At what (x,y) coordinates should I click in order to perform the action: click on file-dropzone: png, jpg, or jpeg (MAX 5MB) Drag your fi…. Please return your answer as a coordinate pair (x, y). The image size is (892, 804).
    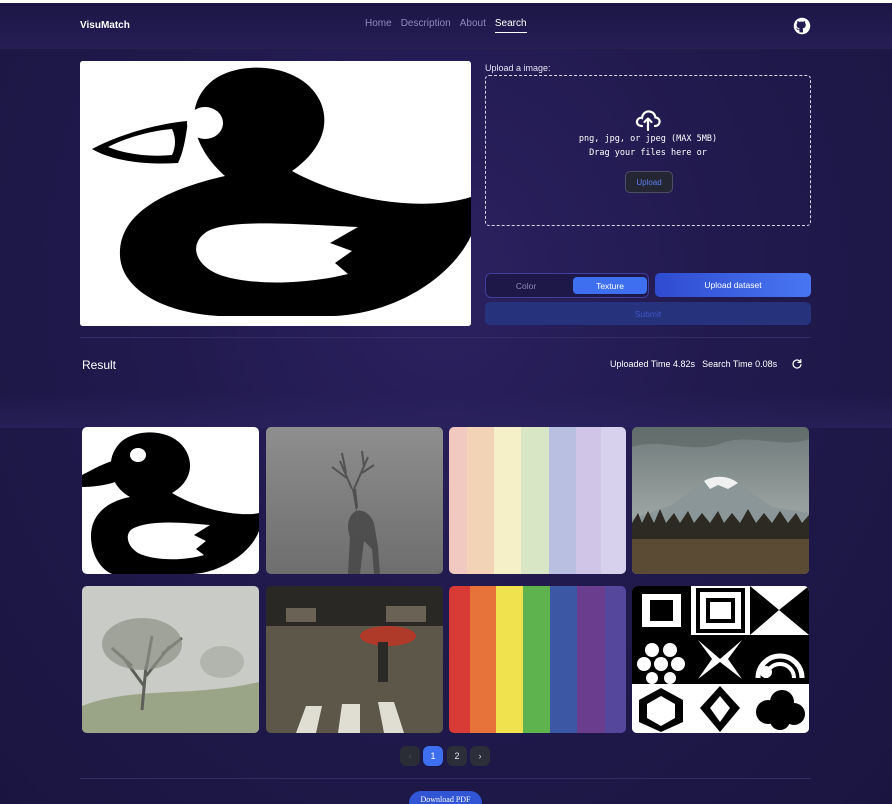
    Looking at the image, I should click on (648, 150).